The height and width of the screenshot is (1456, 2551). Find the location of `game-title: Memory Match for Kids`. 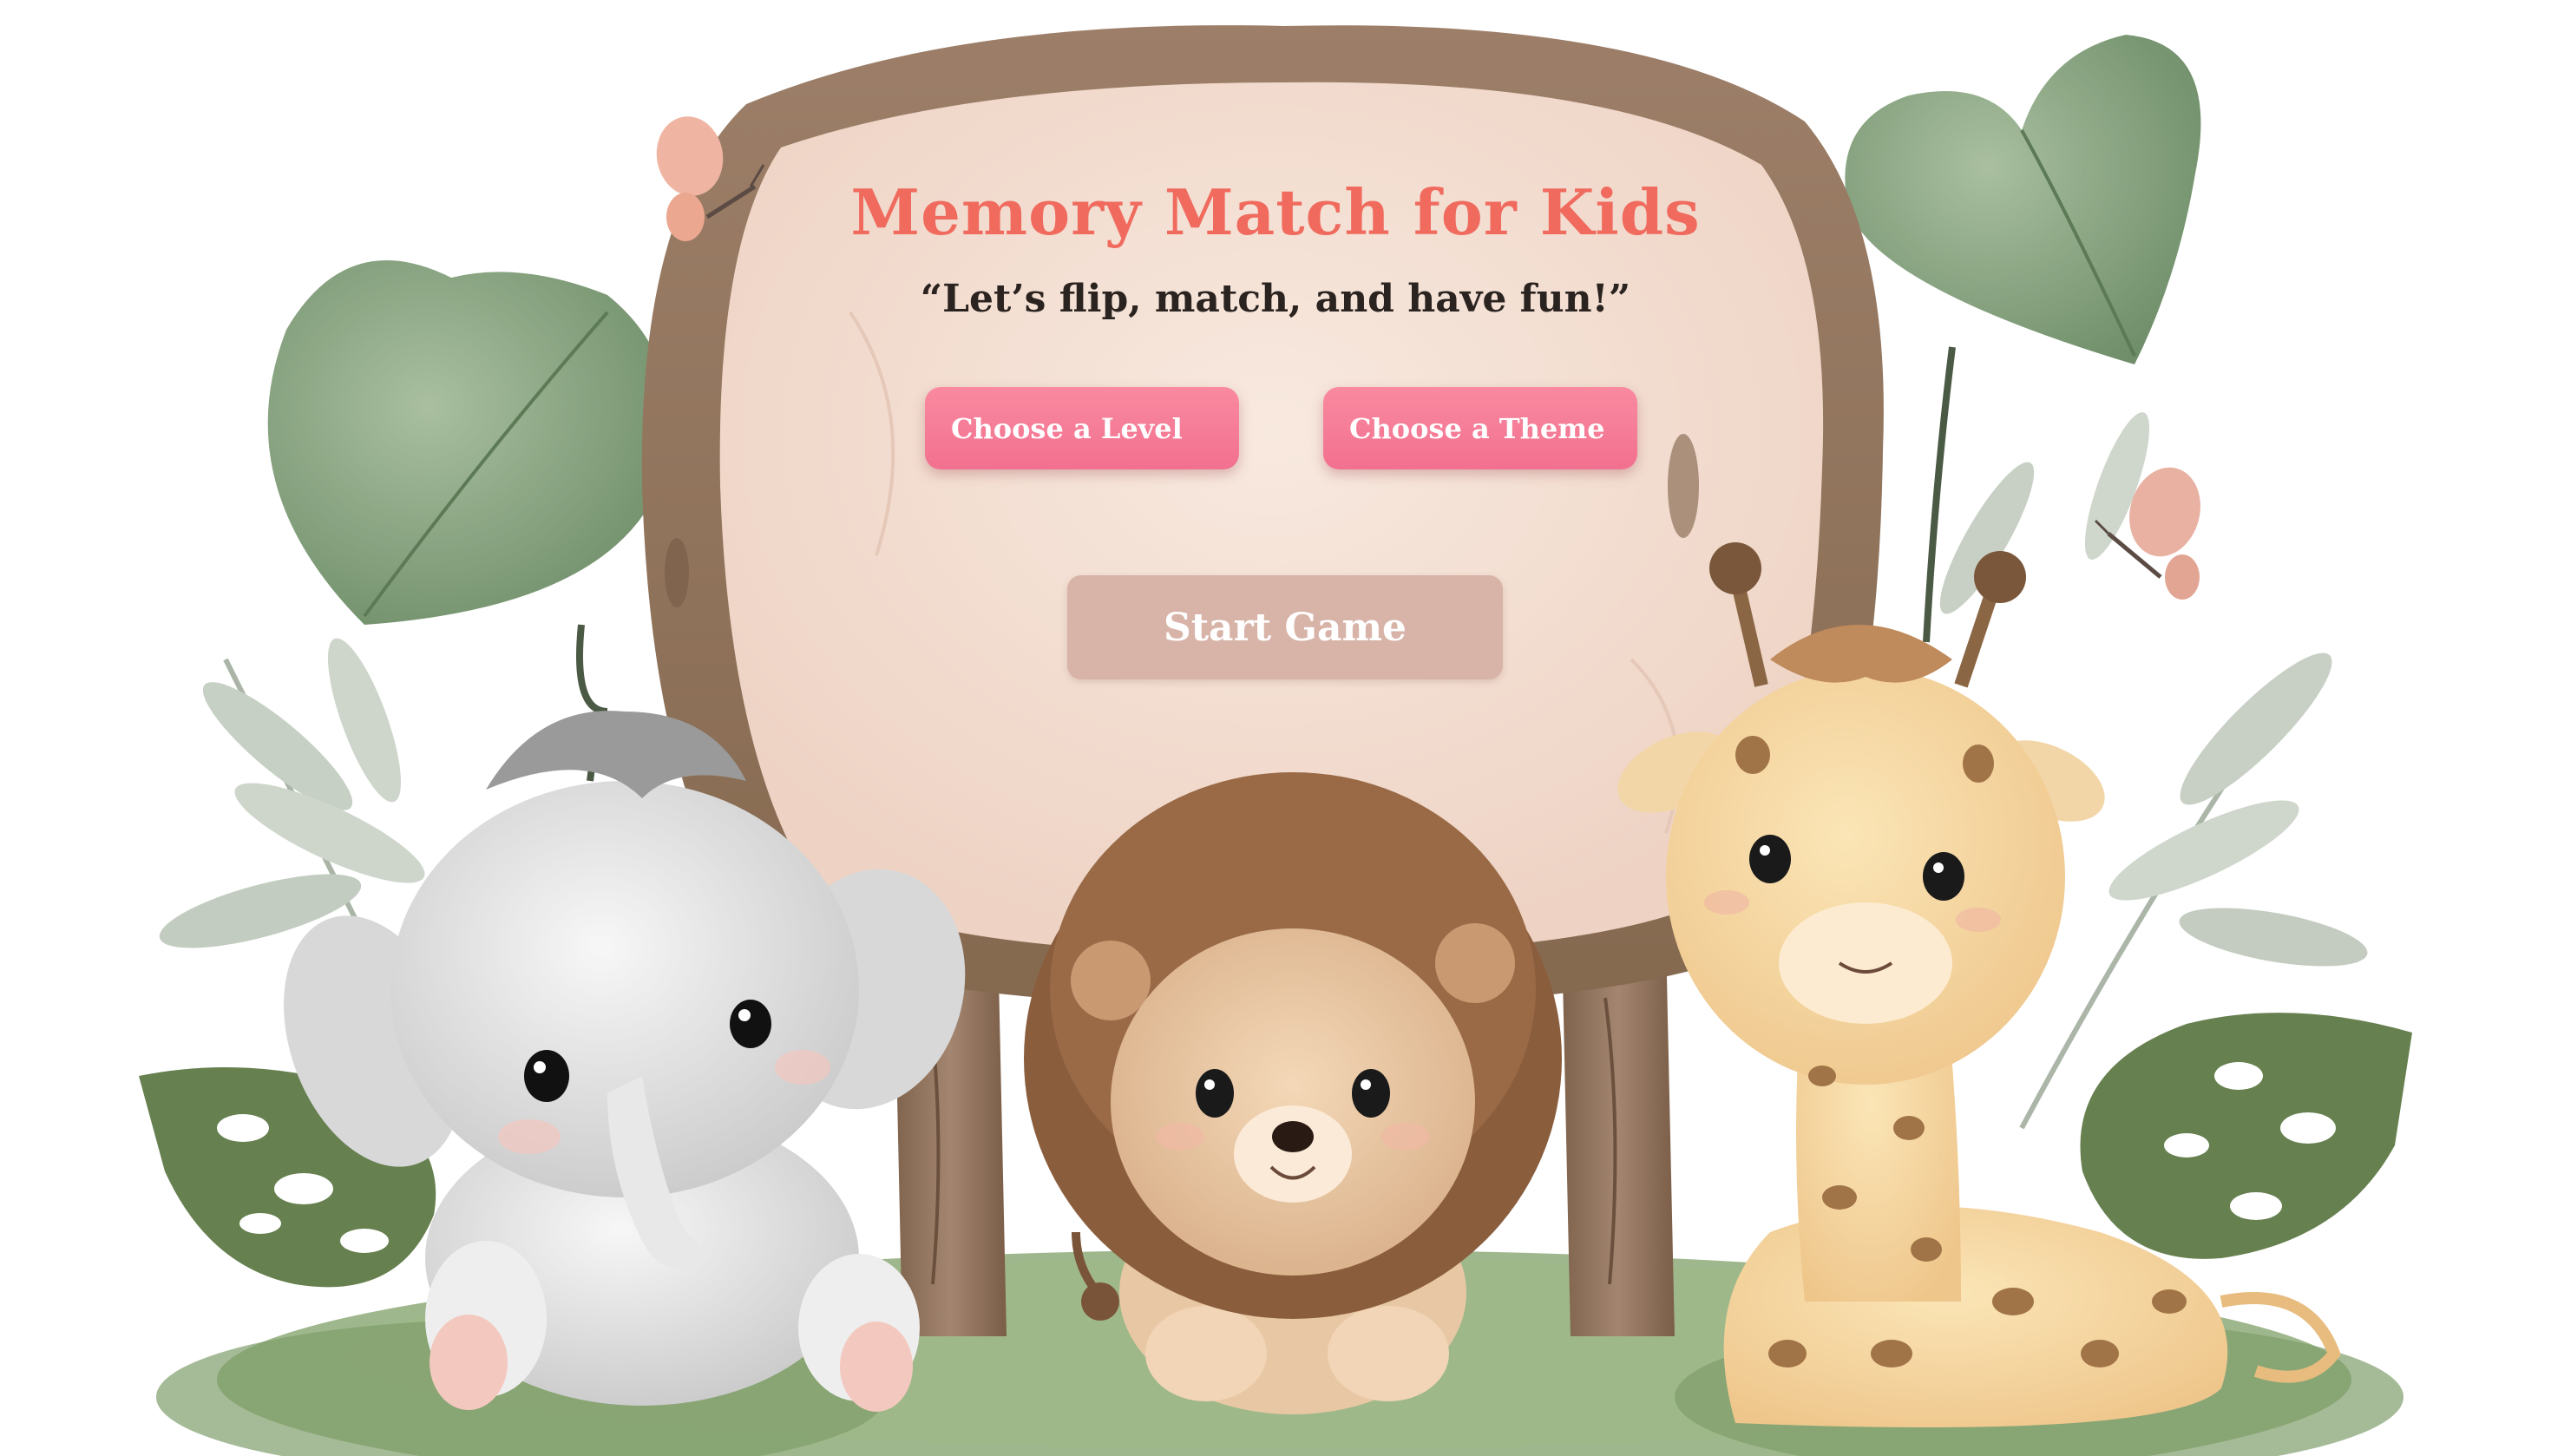

game-title: Memory Match for Kids is located at coordinates (1275, 212).